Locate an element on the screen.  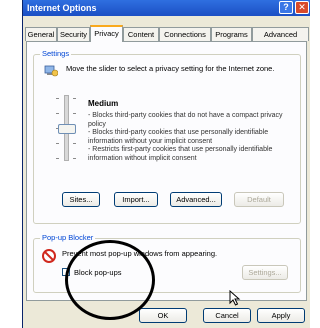
annotation-circle is located at coordinates (110, 280).